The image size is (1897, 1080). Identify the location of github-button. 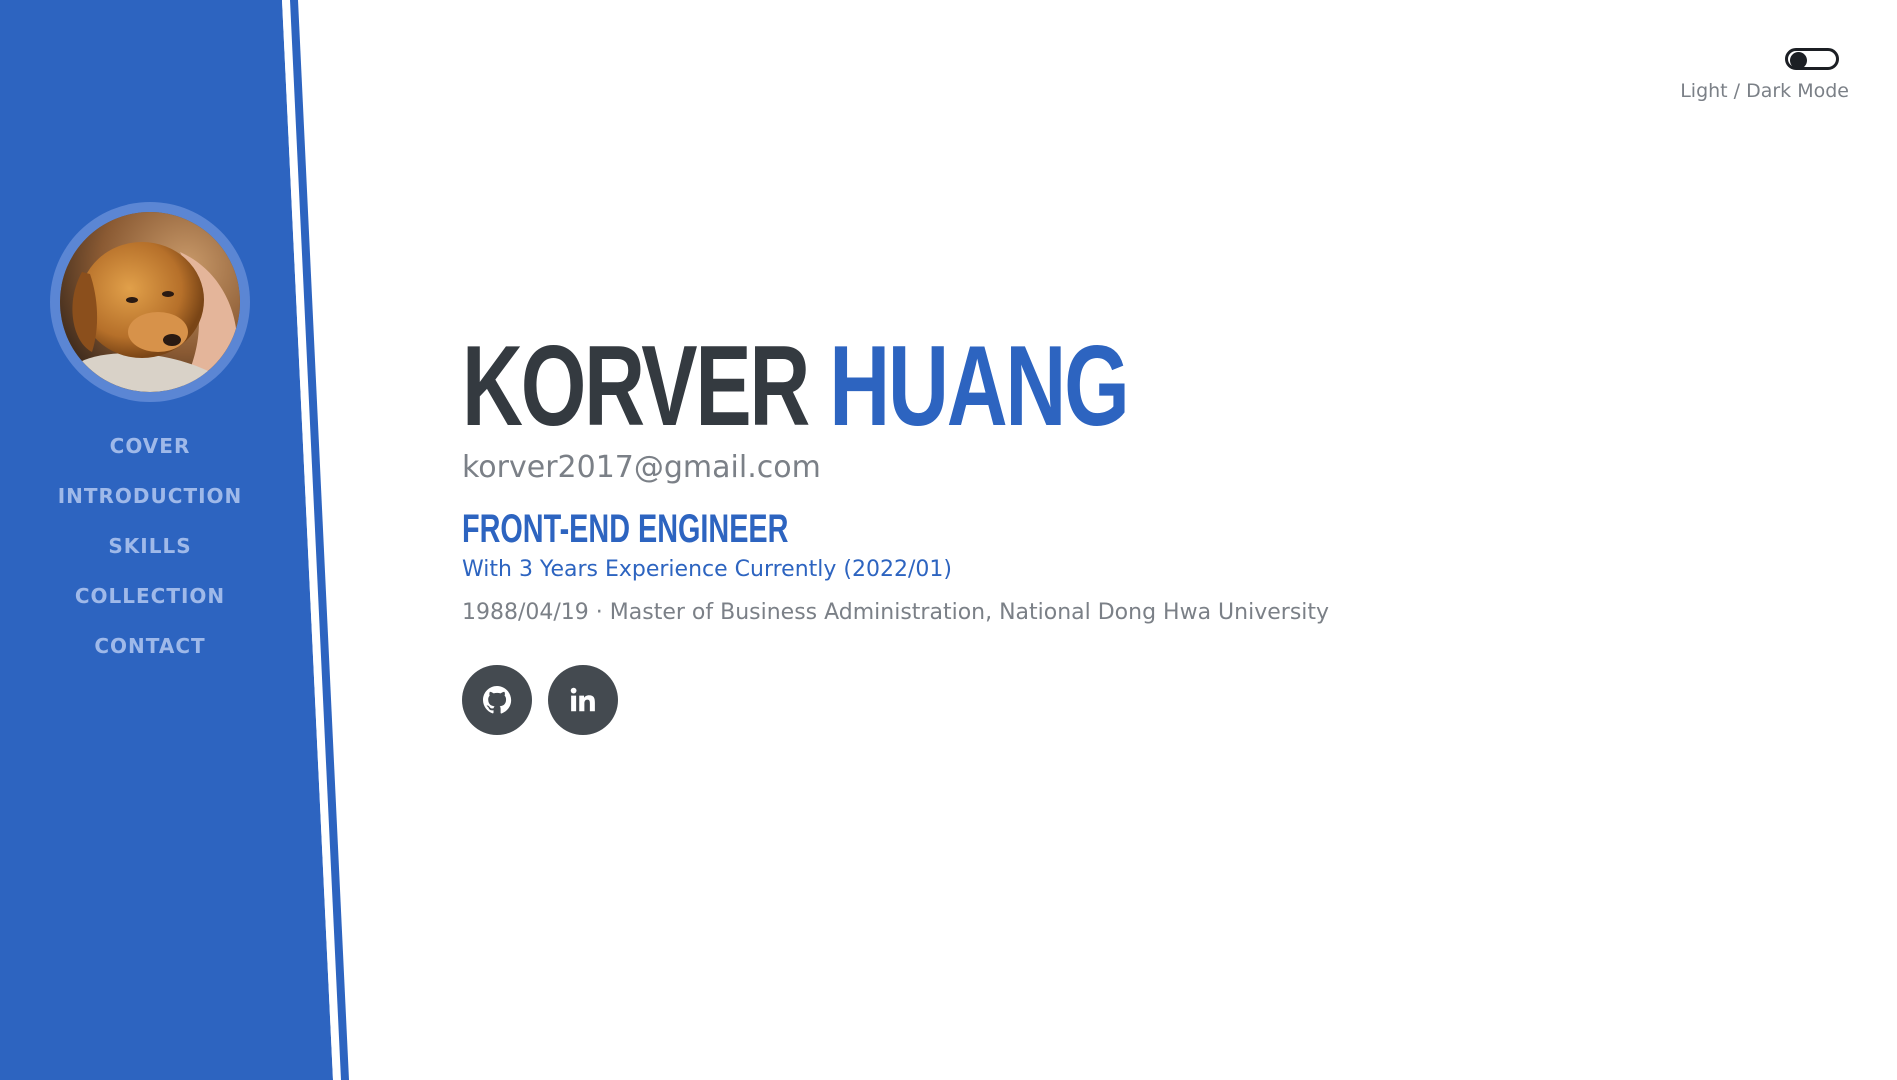
(497, 700).